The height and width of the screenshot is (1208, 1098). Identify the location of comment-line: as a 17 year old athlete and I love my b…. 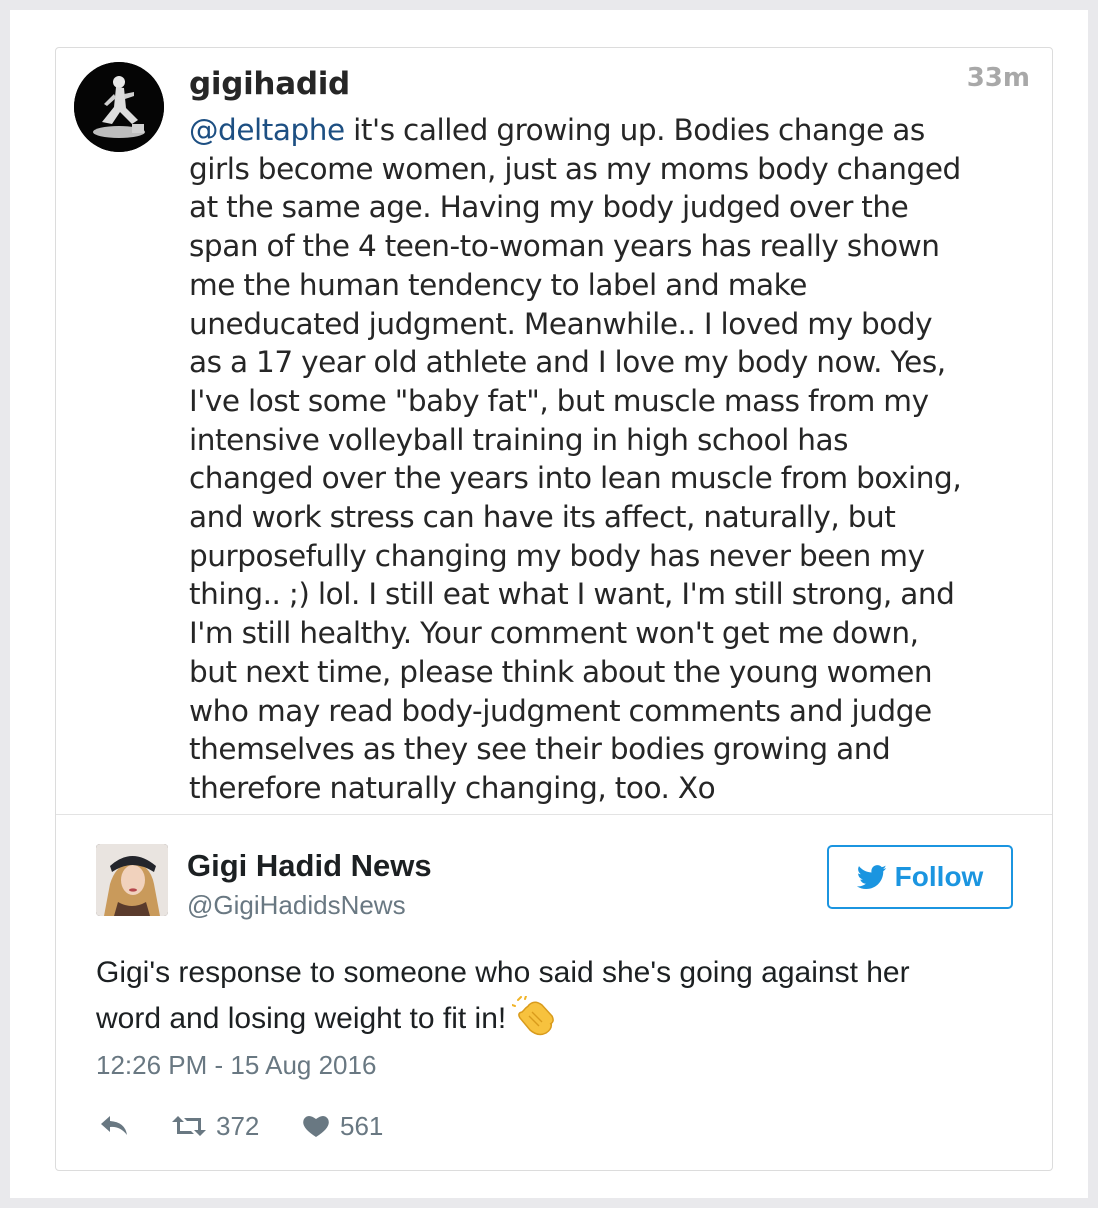
(567, 362).